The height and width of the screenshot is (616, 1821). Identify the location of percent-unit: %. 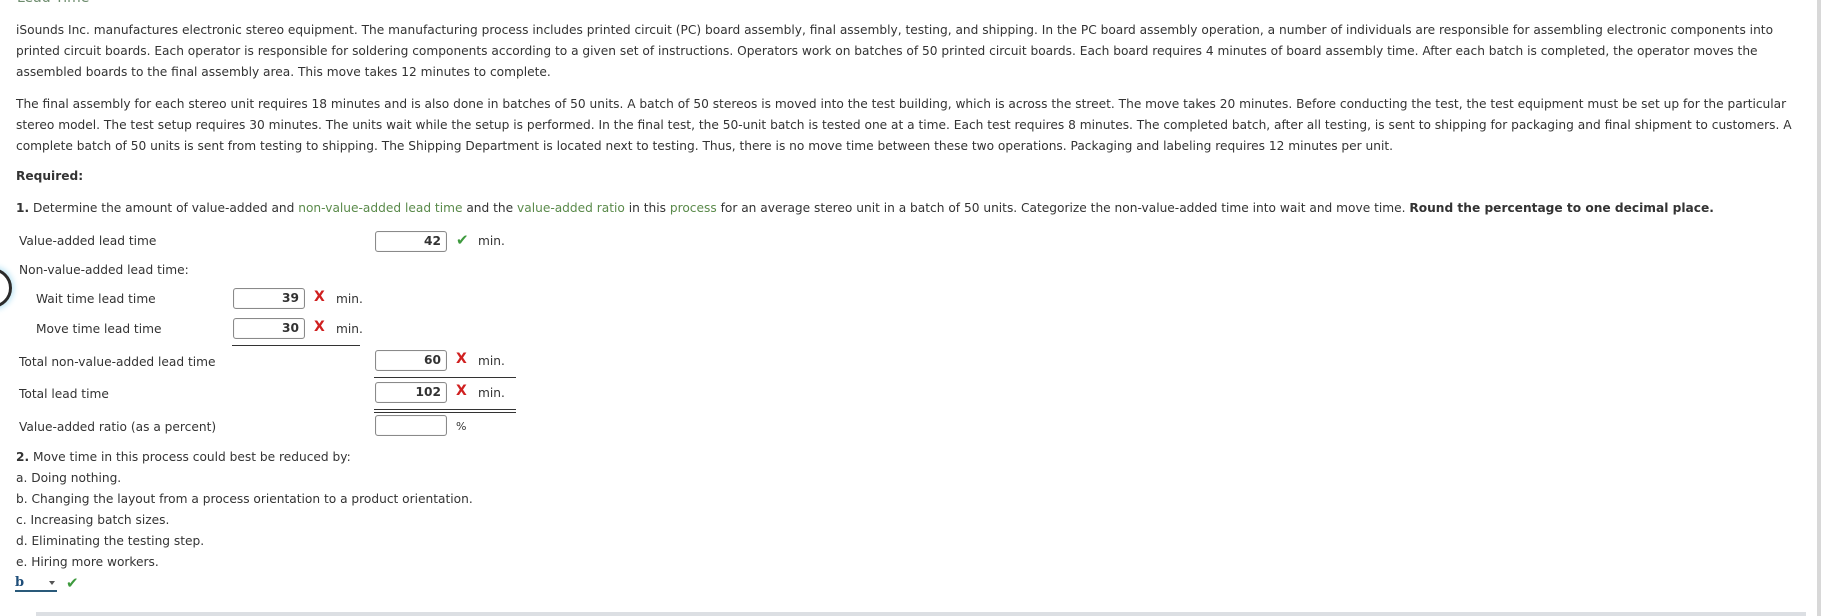
(461, 426).